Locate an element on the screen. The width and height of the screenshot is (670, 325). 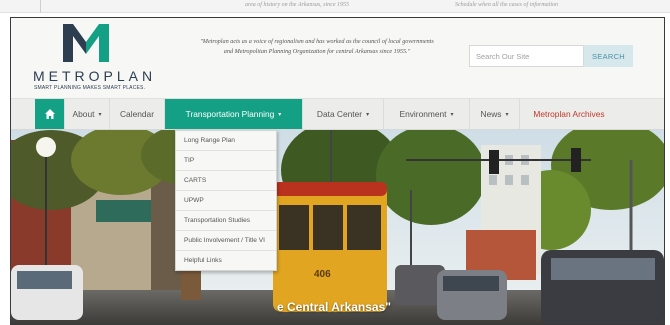
nav-home is located at coordinates (50, 114).